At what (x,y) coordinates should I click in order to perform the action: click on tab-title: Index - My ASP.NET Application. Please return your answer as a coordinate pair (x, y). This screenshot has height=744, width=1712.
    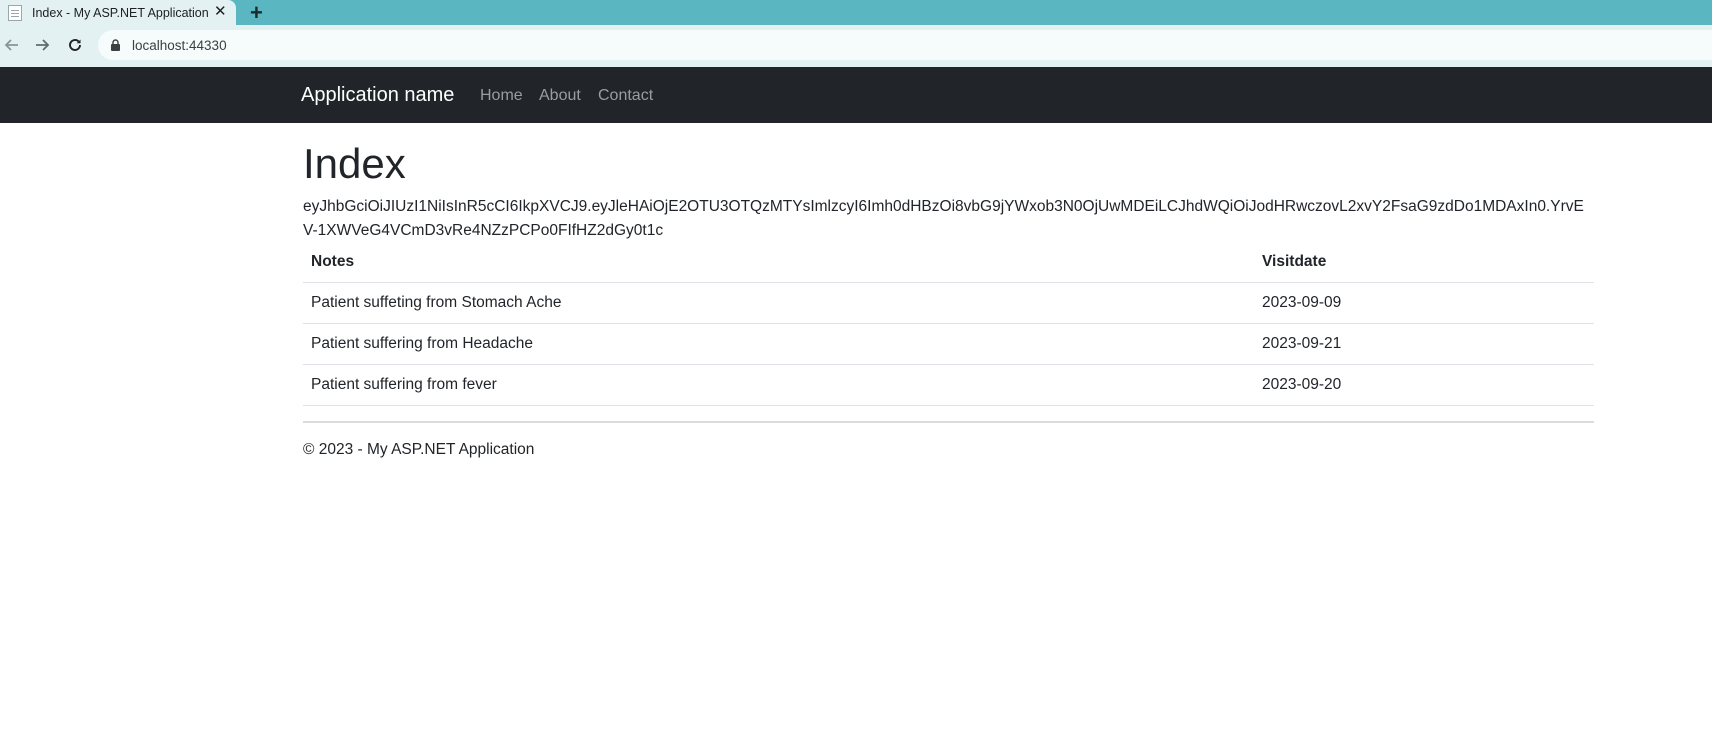
    Looking at the image, I should click on (120, 12).